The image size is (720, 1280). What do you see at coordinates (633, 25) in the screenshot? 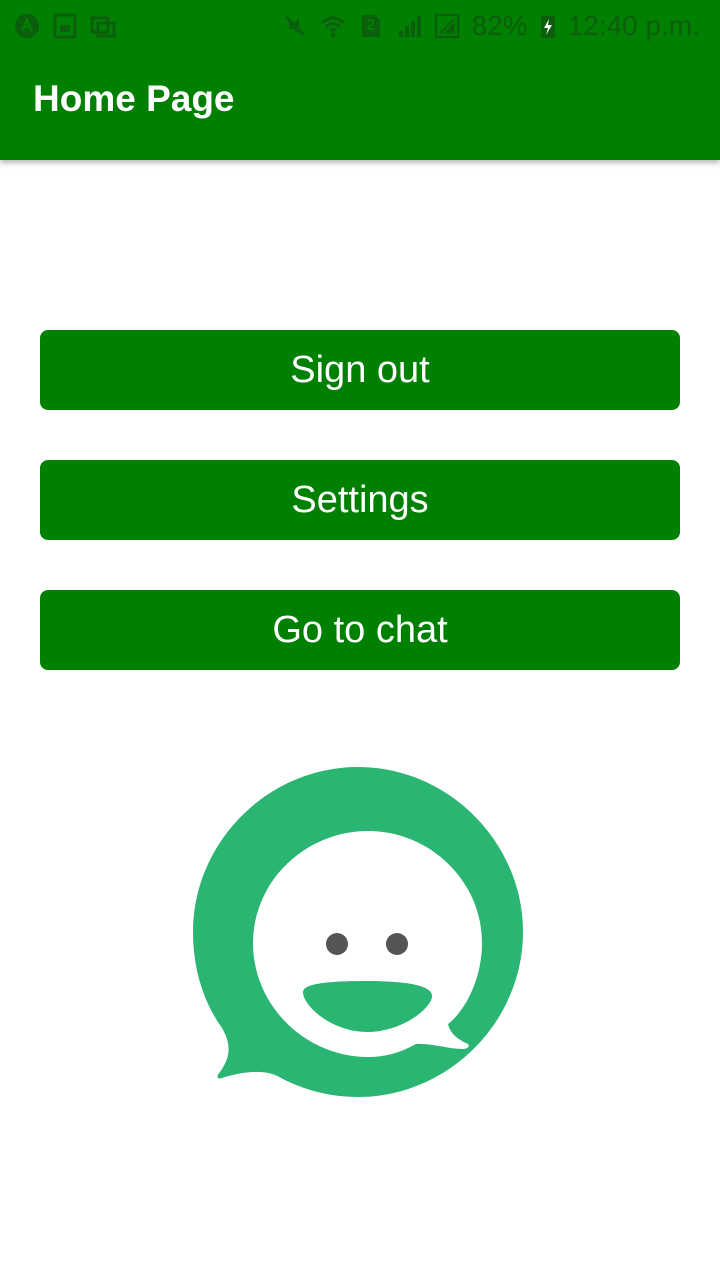
I see `status-time: 12:40 p.m.` at bounding box center [633, 25].